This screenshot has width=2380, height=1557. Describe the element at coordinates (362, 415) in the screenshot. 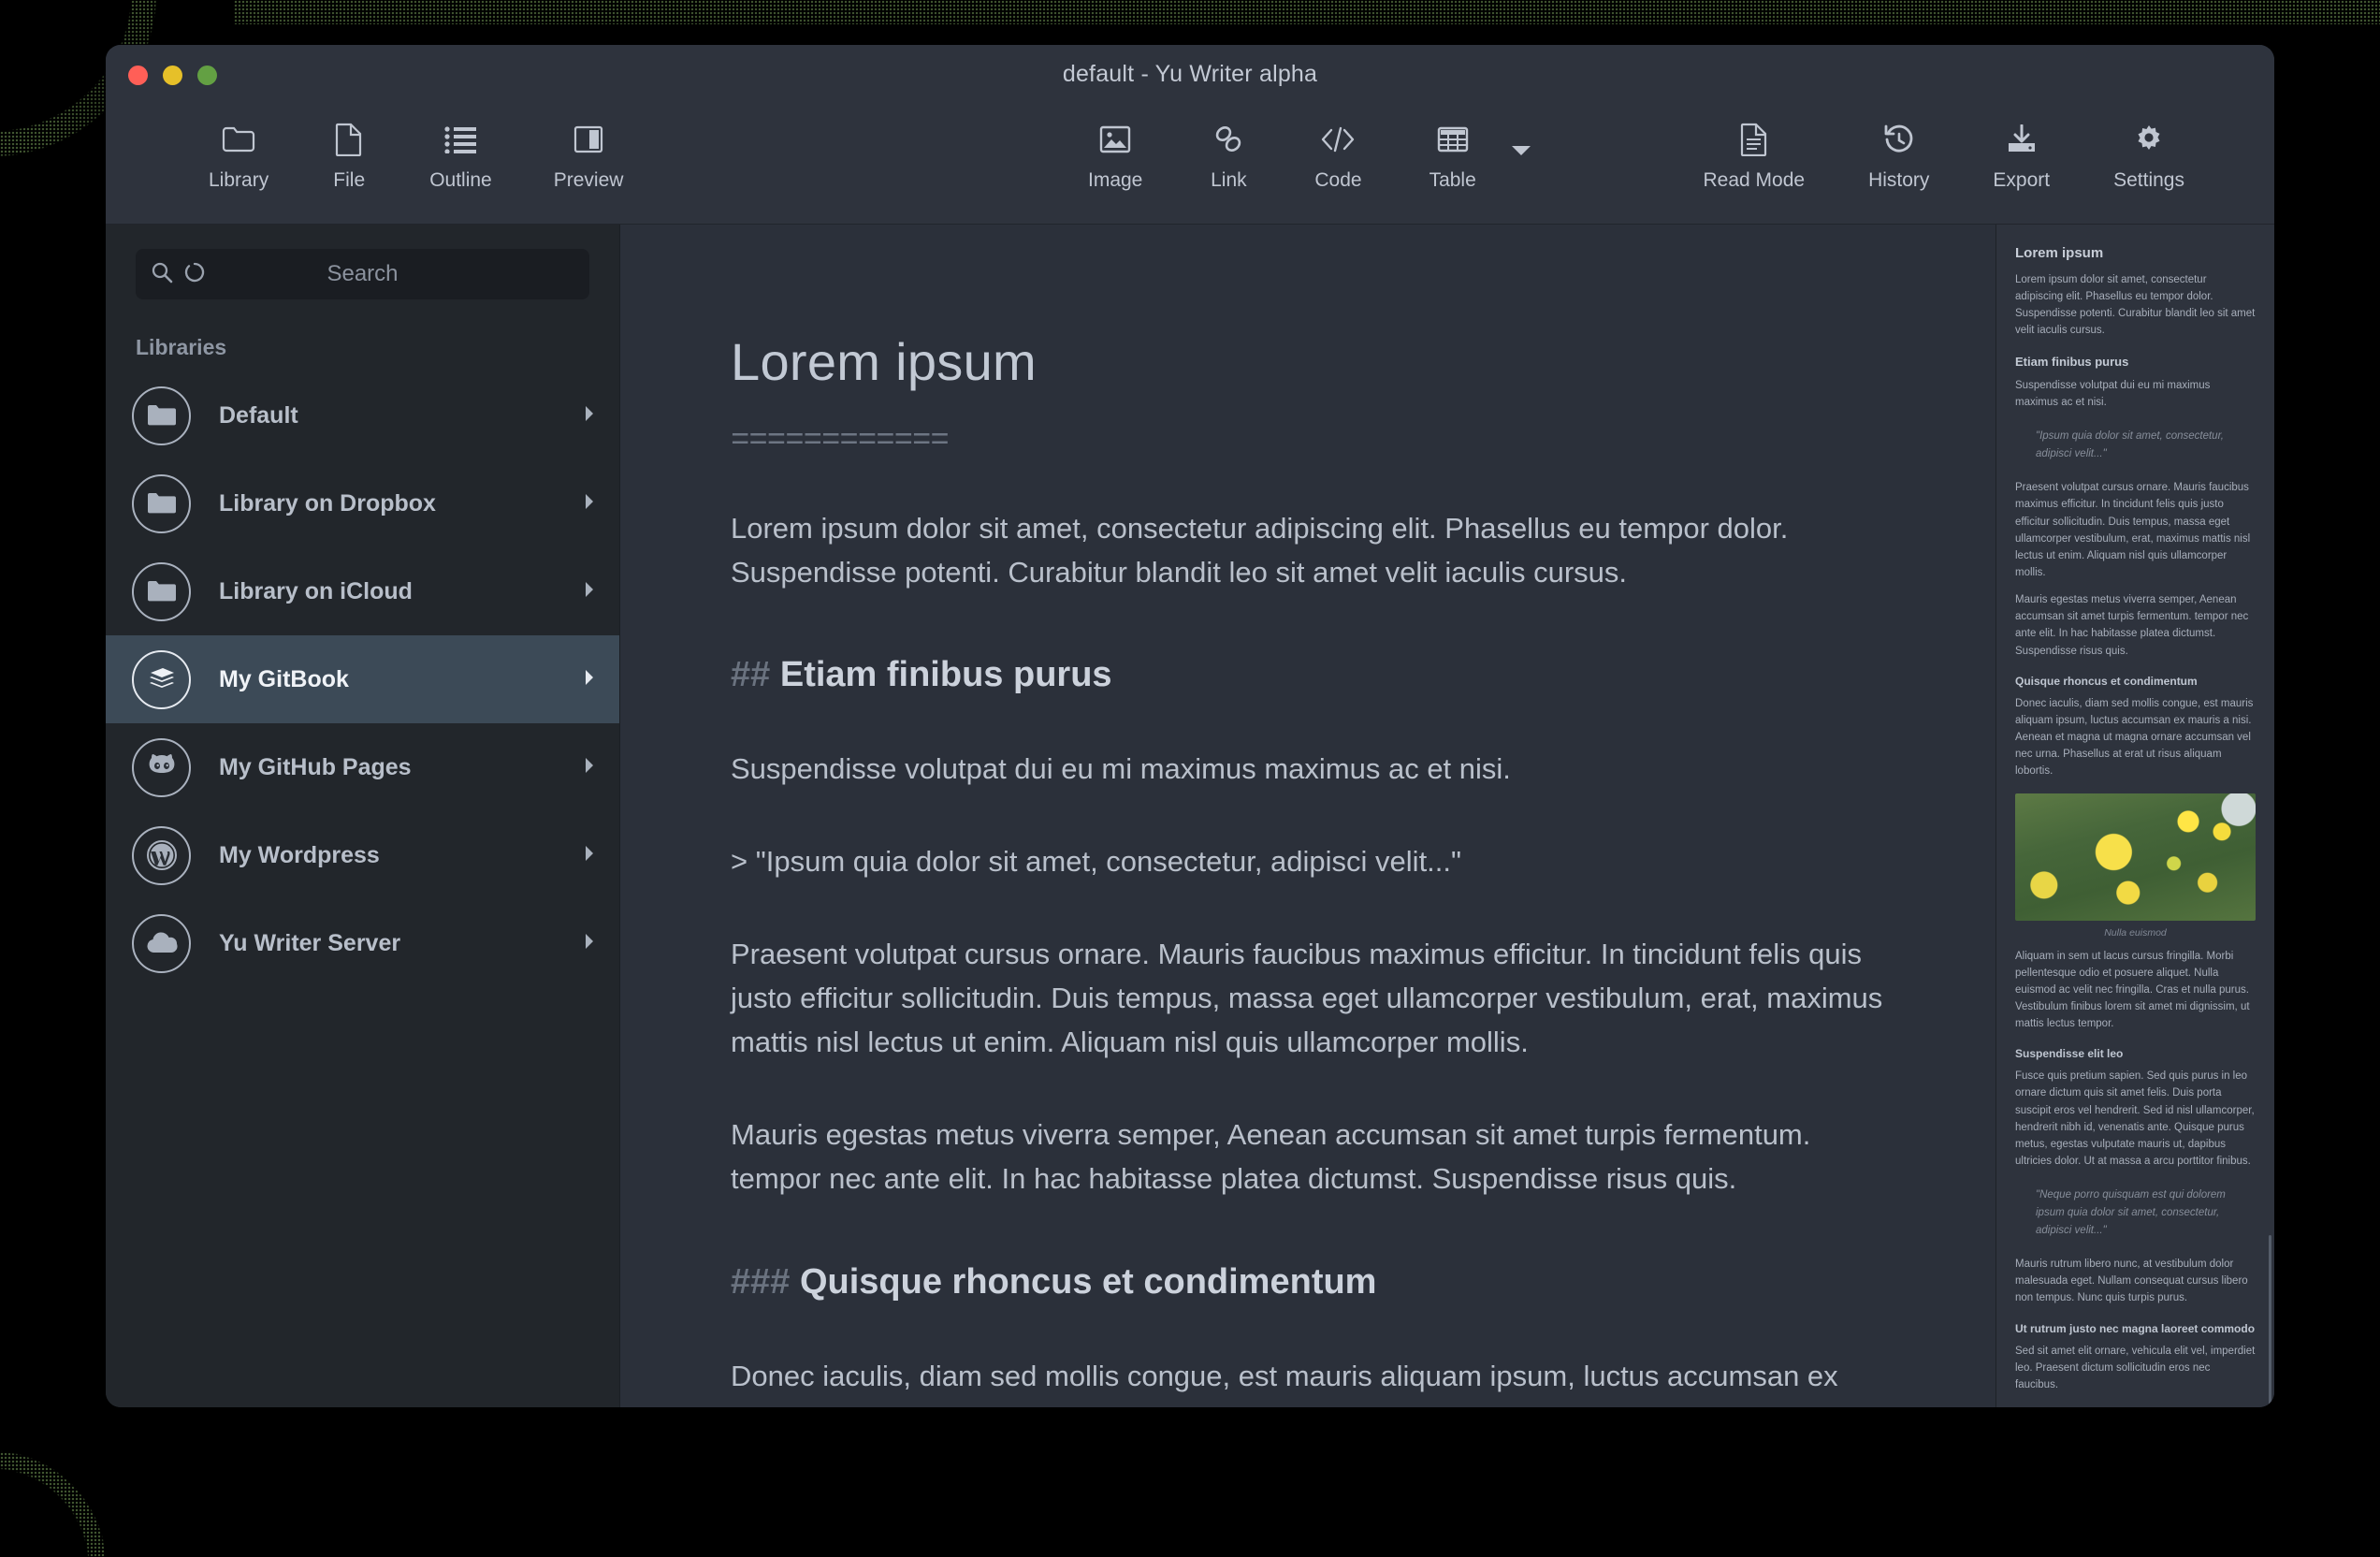

I see `sidebar-item-default: Default` at that location.